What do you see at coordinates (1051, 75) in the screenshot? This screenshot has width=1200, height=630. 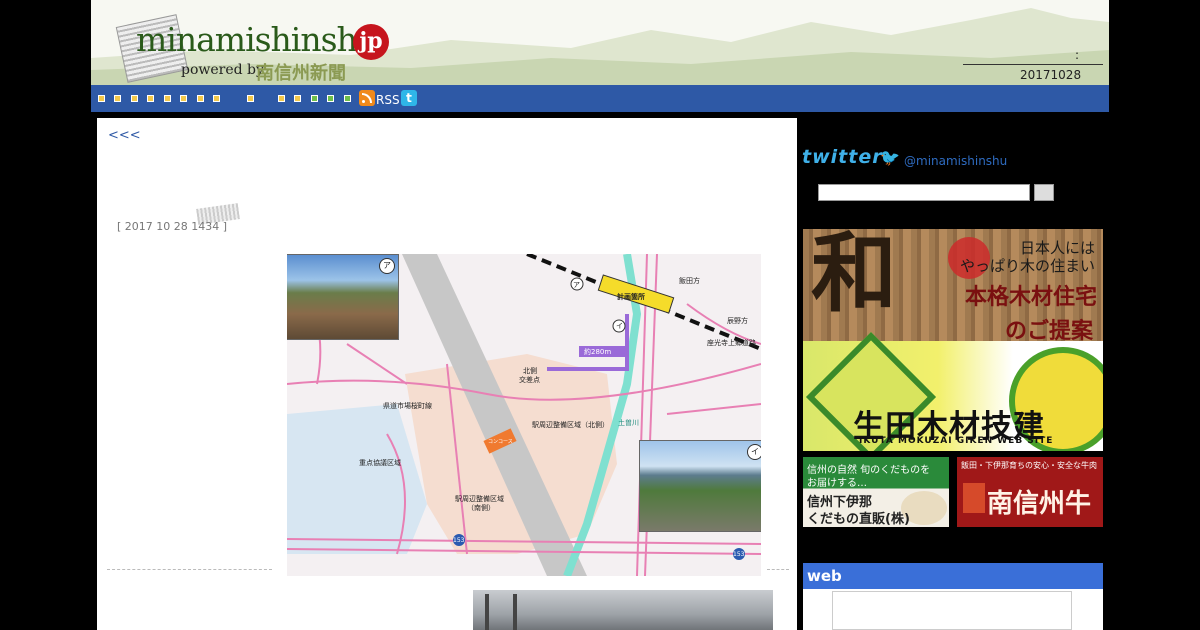 I see `header-date: 20171028` at bounding box center [1051, 75].